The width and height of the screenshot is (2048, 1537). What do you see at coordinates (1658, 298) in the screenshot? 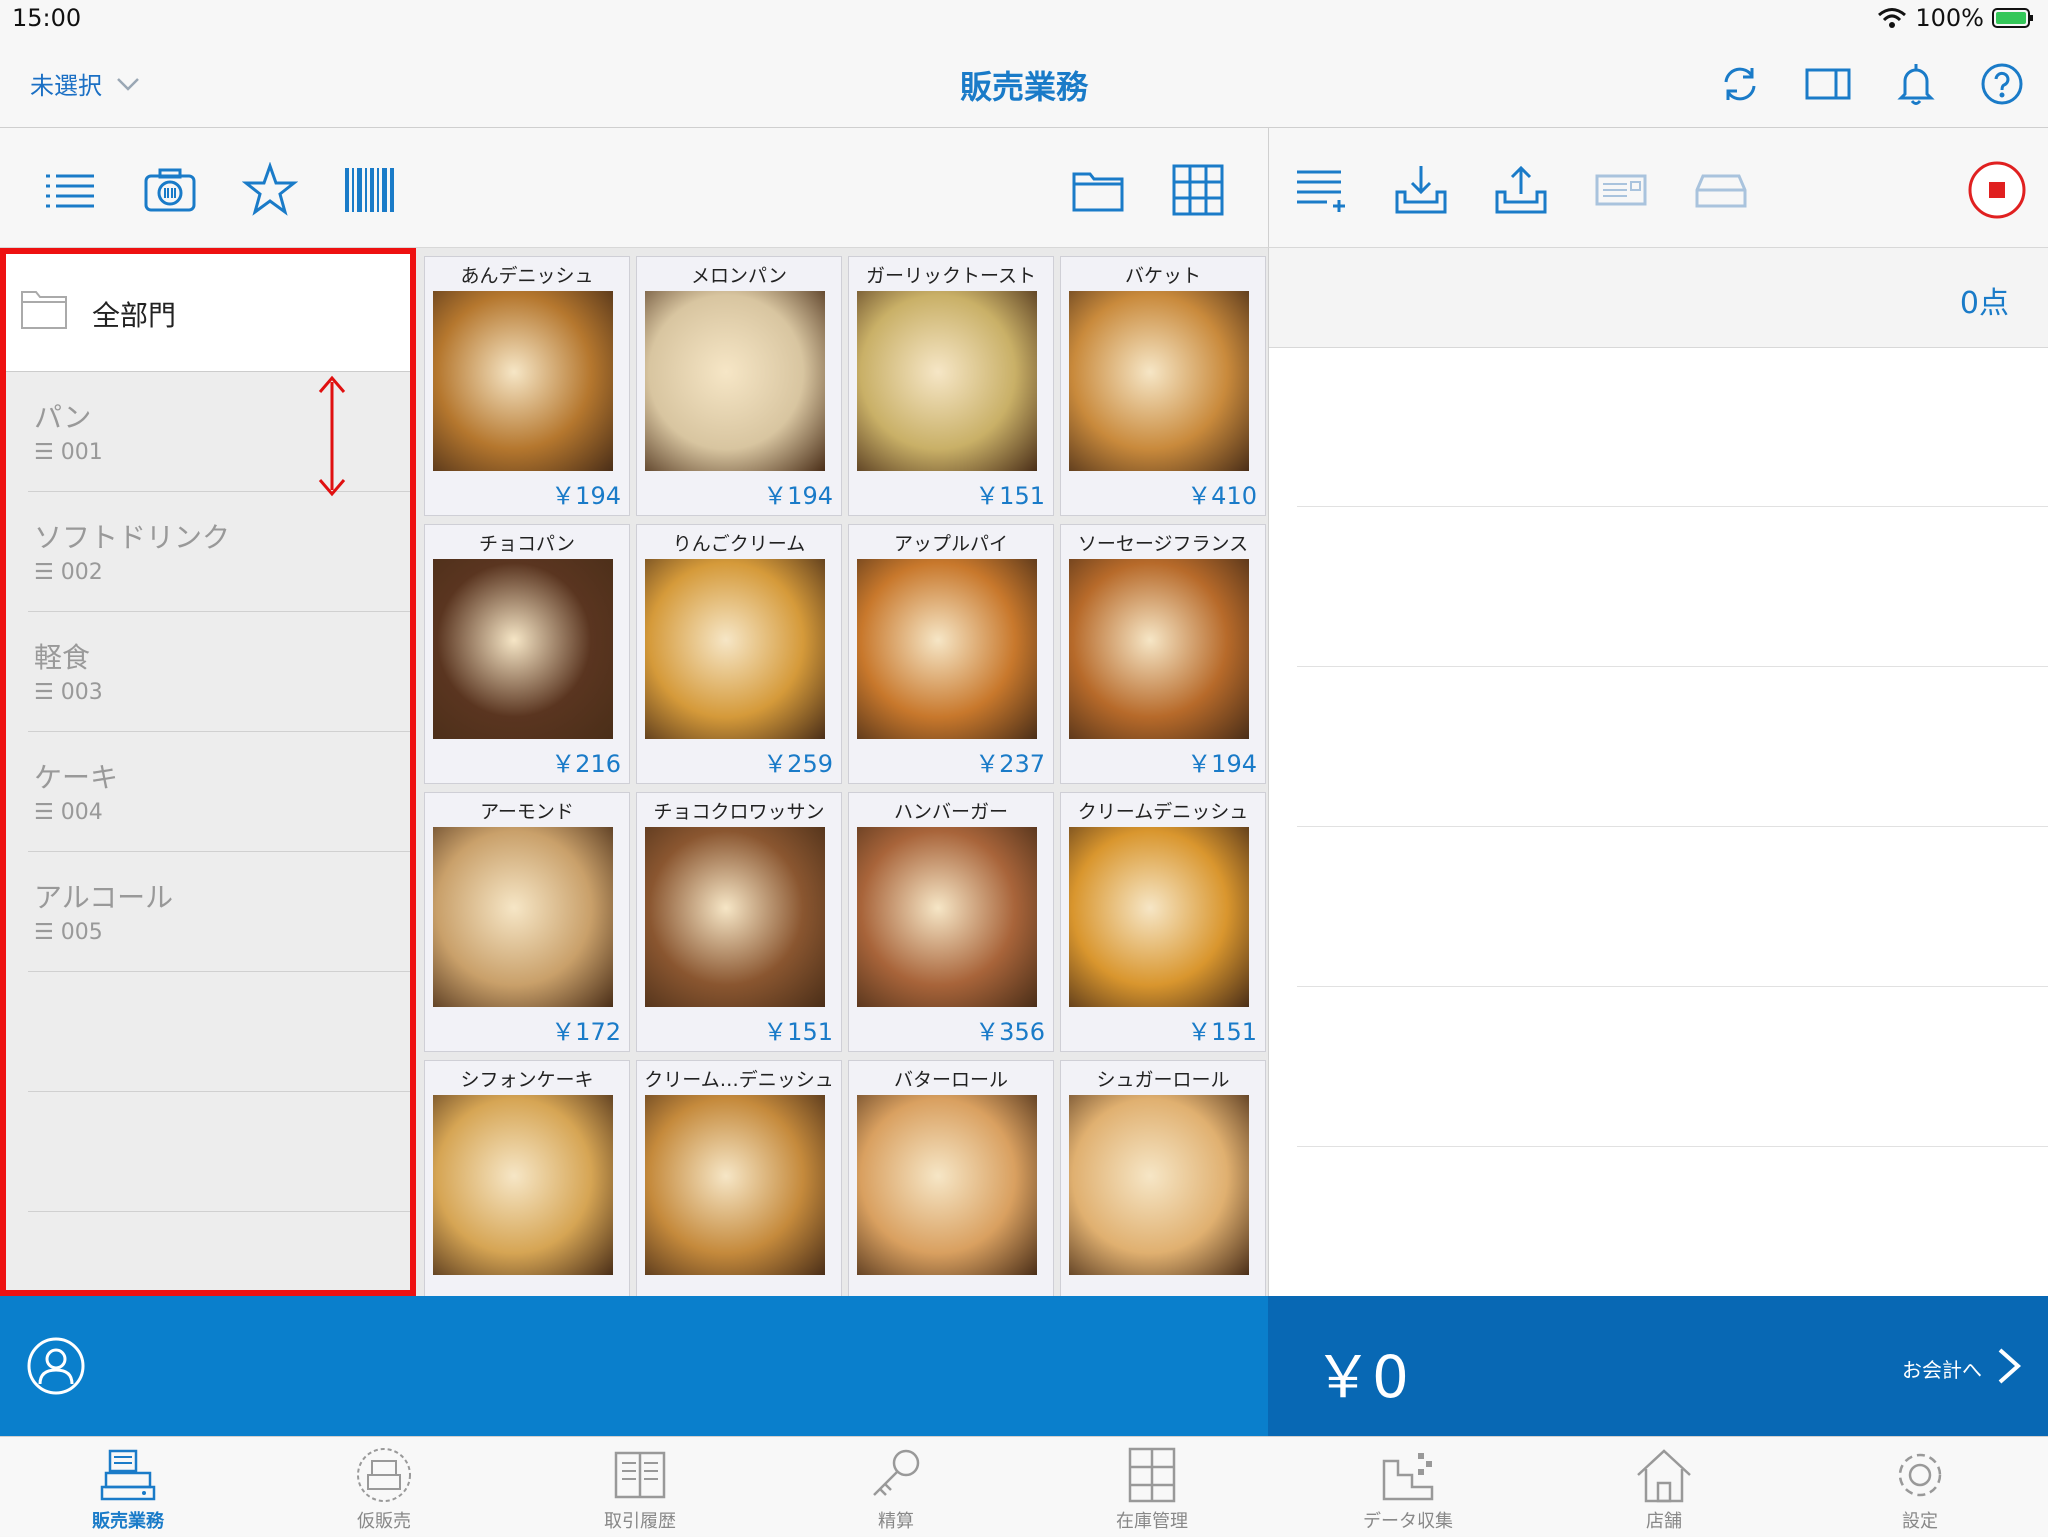
I see `cart-count-bar: 0点` at bounding box center [1658, 298].